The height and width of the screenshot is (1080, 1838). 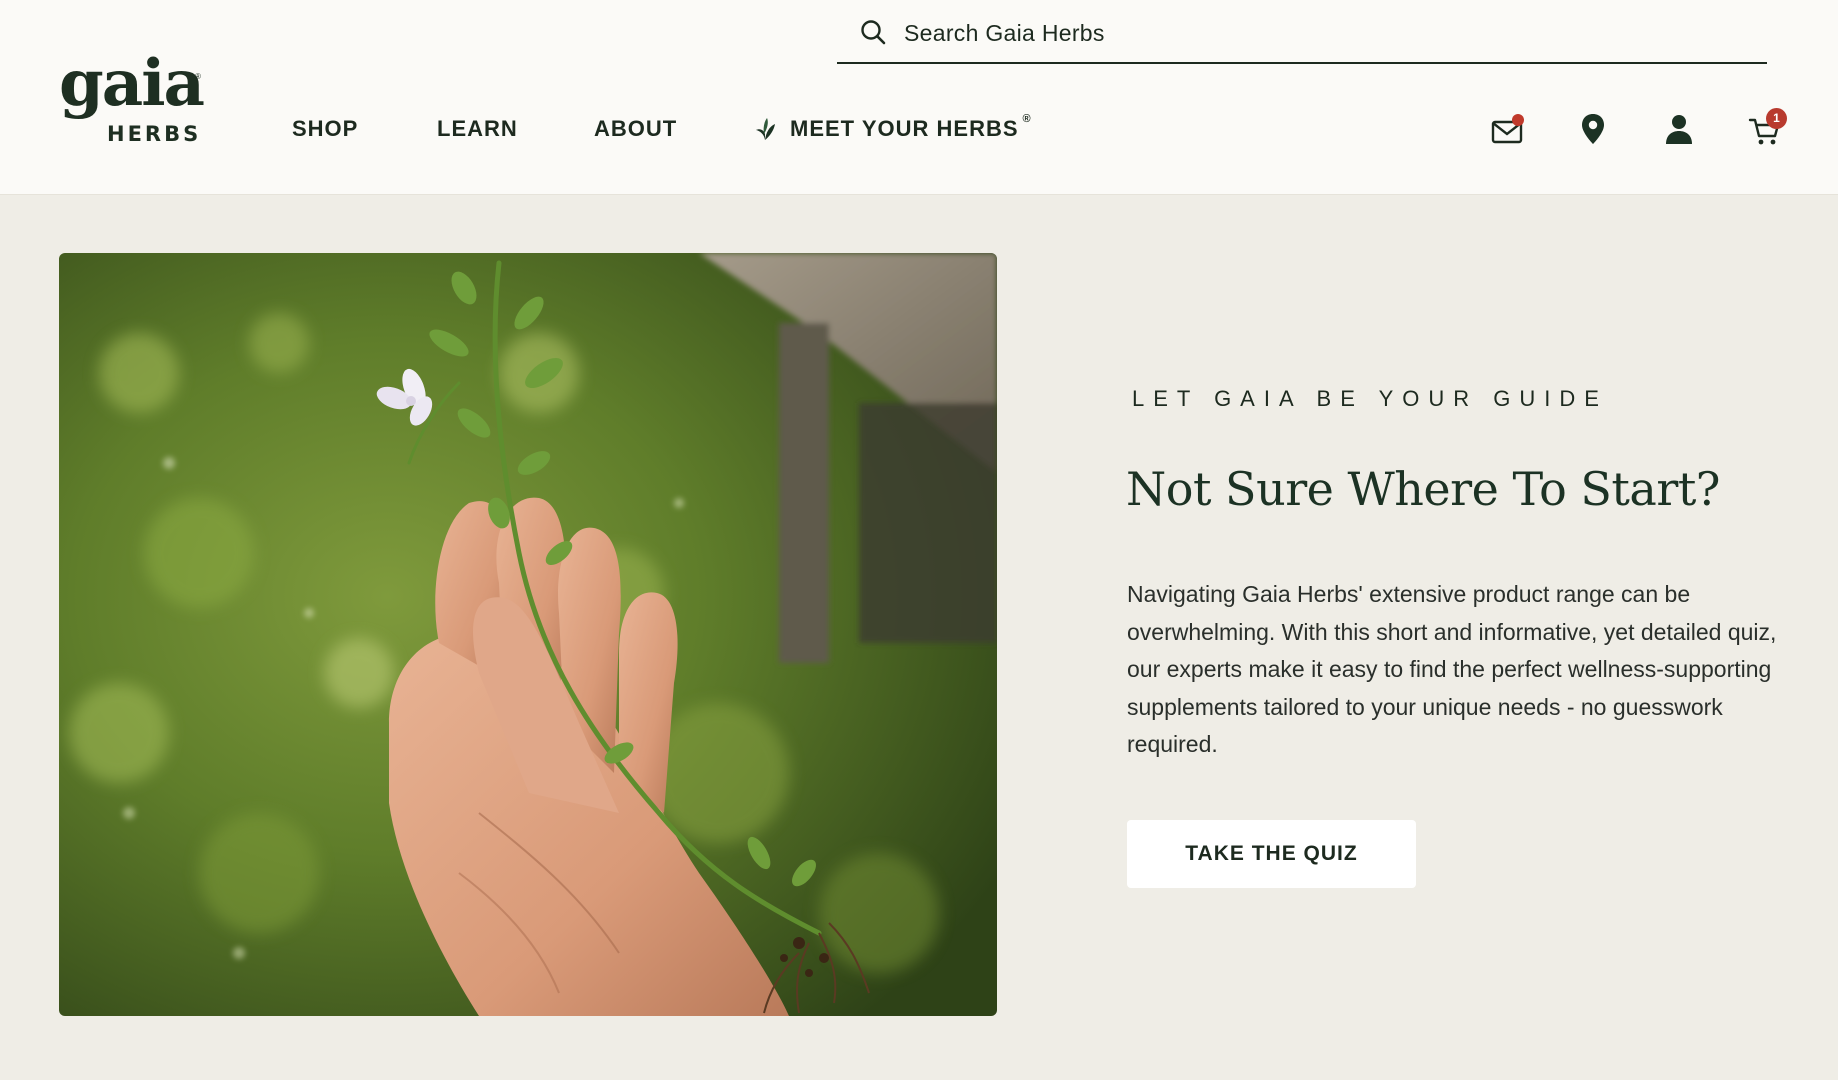 I want to click on logo-registered-mark: ®, so click(x=198, y=76).